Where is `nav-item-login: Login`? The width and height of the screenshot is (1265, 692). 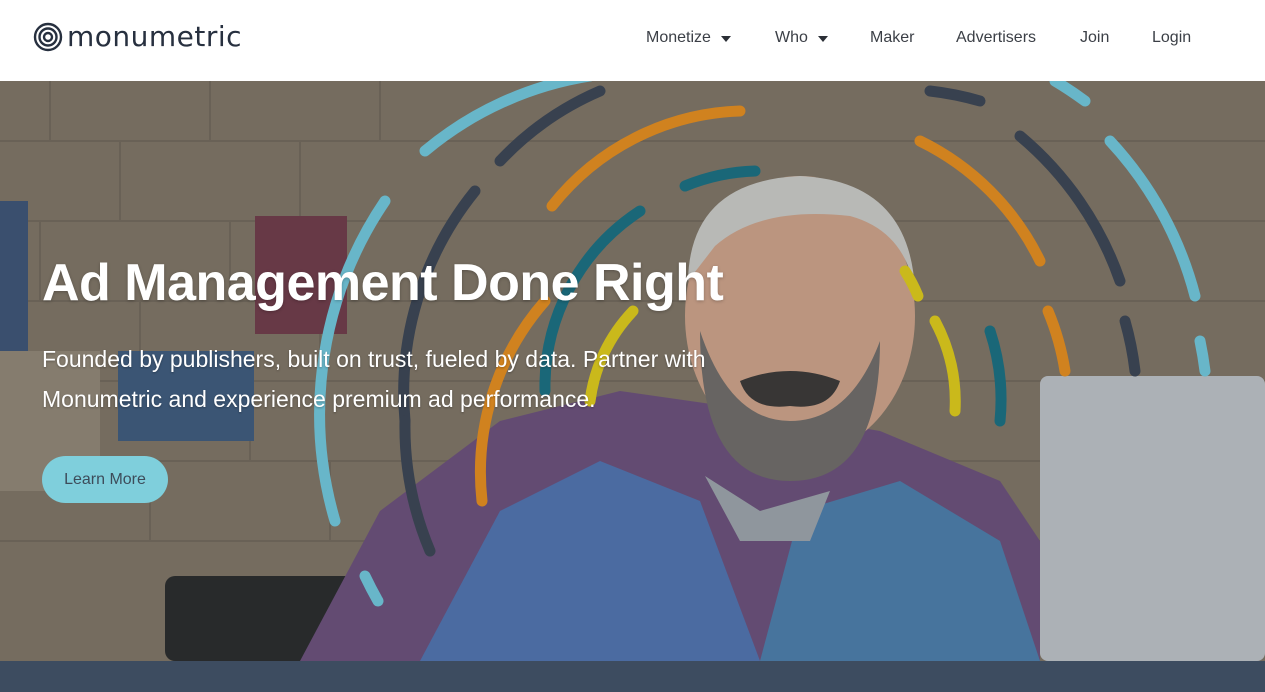 nav-item-login: Login is located at coordinates (1171, 38).